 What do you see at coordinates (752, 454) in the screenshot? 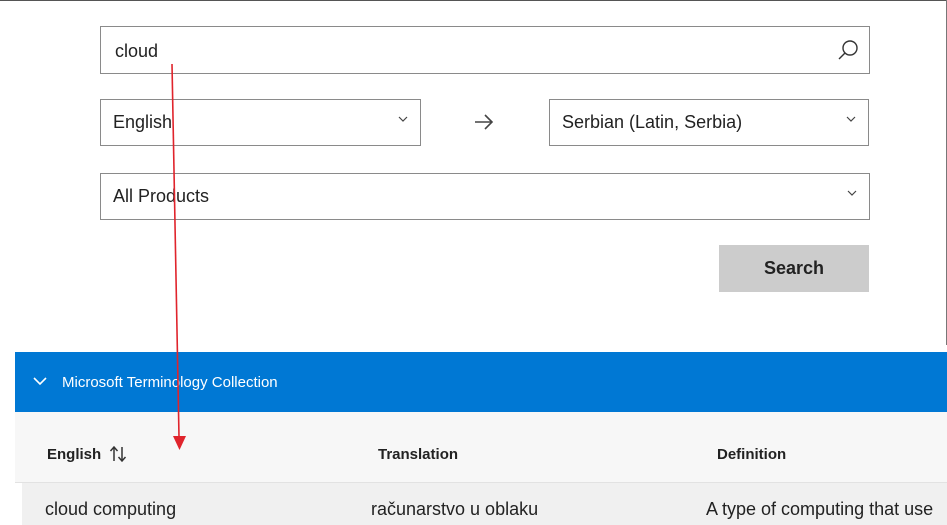
I see `column-header-definition: Definition` at bounding box center [752, 454].